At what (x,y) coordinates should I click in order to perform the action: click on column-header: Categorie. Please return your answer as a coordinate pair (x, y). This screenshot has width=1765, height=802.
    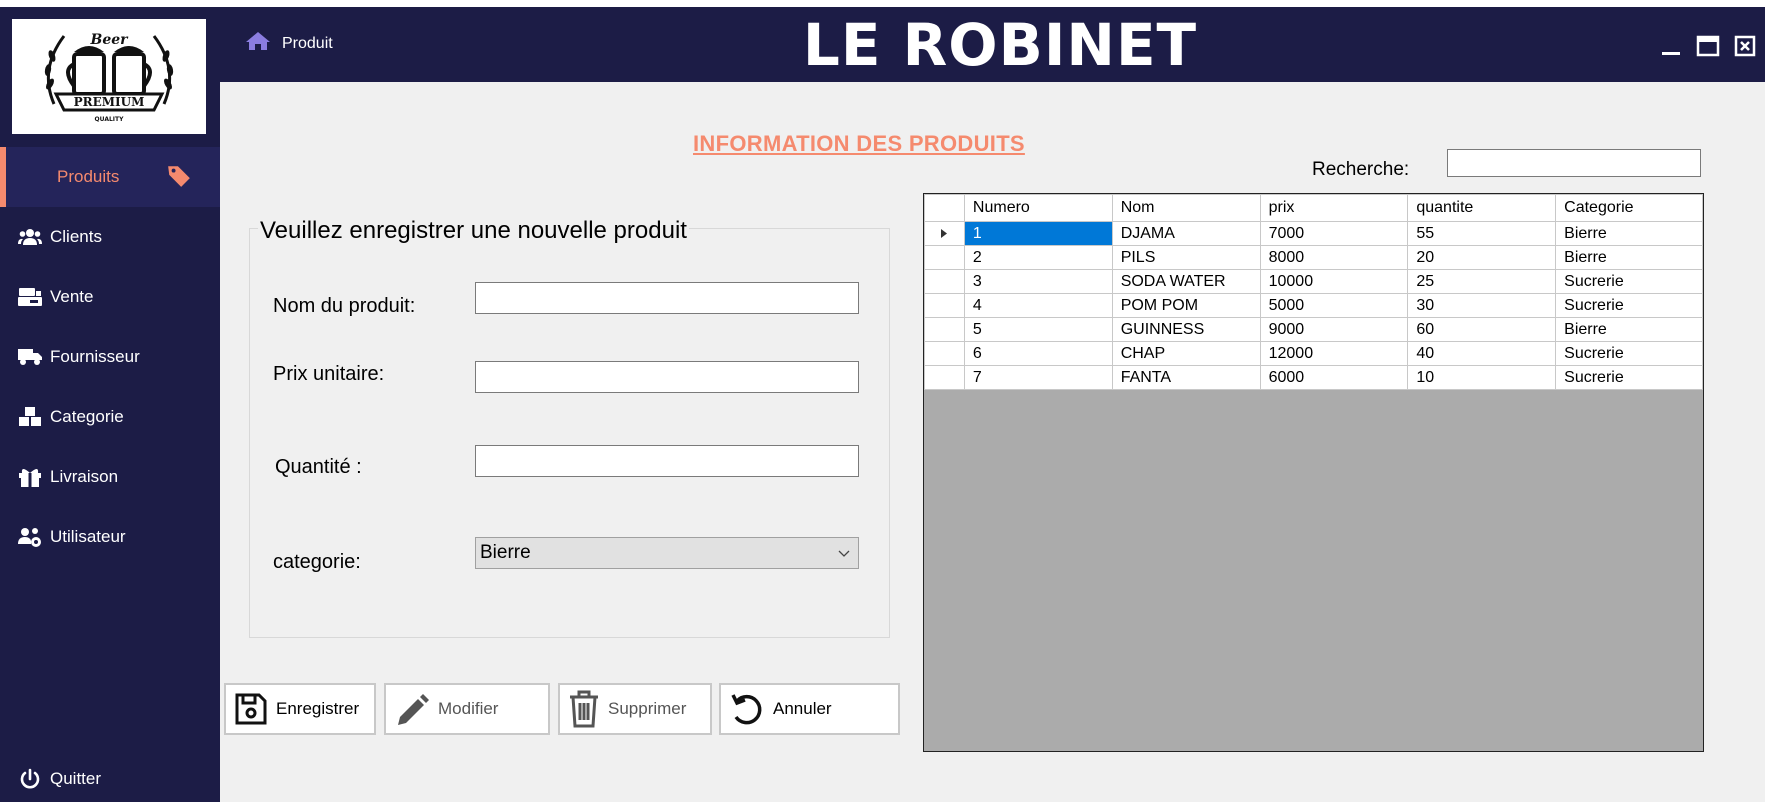
    Looking at the image, I should click on (1629, 208).